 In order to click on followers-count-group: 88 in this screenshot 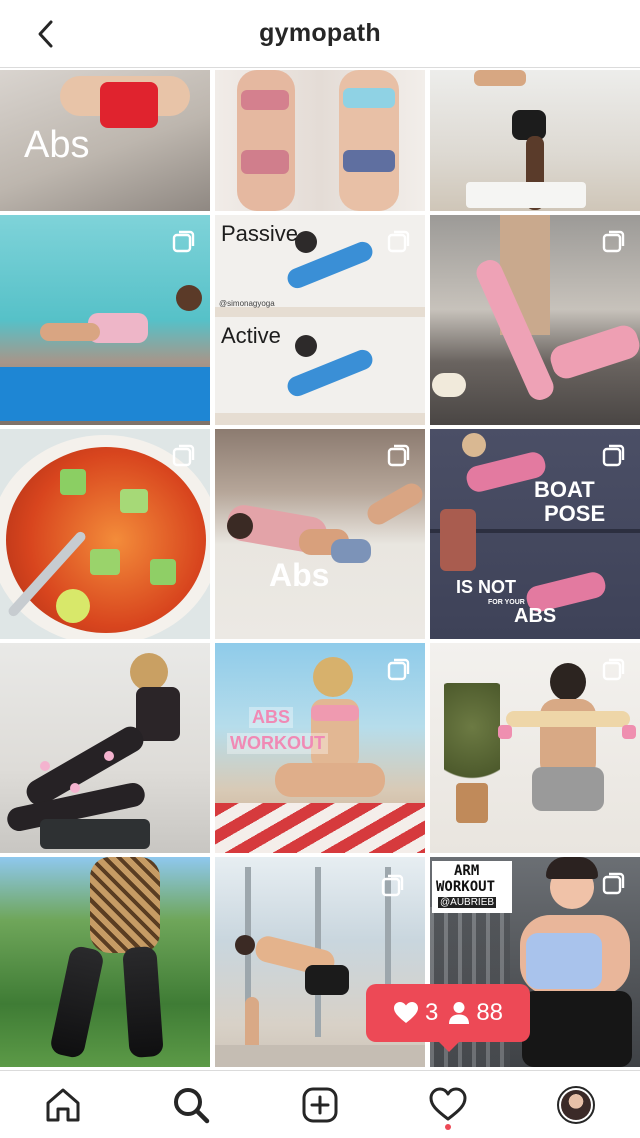, I will do `click(475, 1013)`.